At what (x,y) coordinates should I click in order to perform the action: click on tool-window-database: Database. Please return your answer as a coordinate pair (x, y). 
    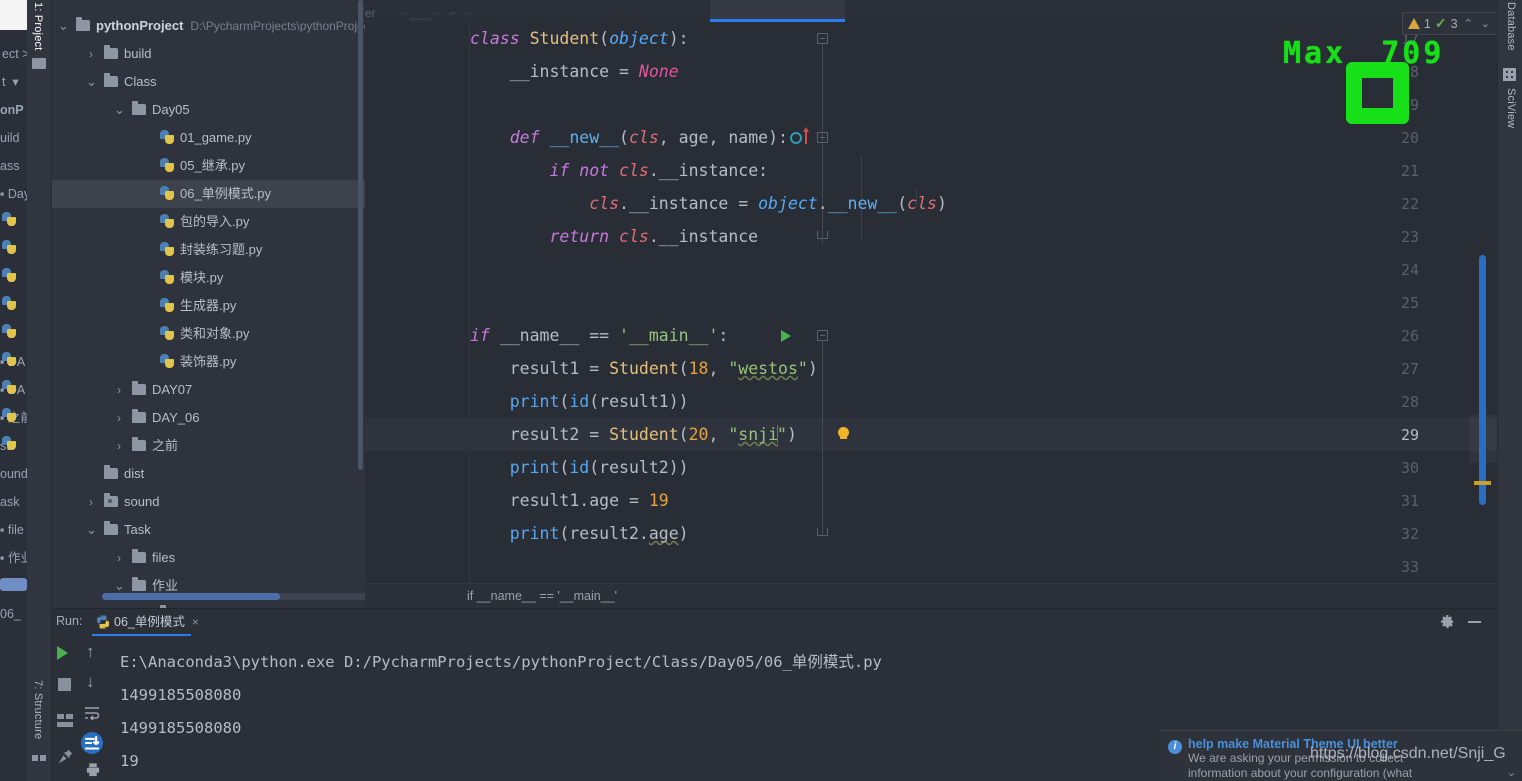
    Looking at the image, I should click on (1511, 26).